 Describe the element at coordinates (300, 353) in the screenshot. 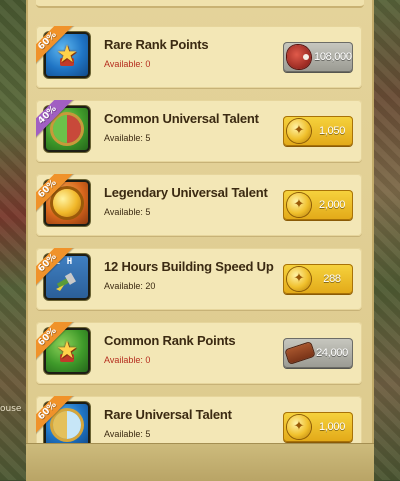

I see `wood-icon` at that location.